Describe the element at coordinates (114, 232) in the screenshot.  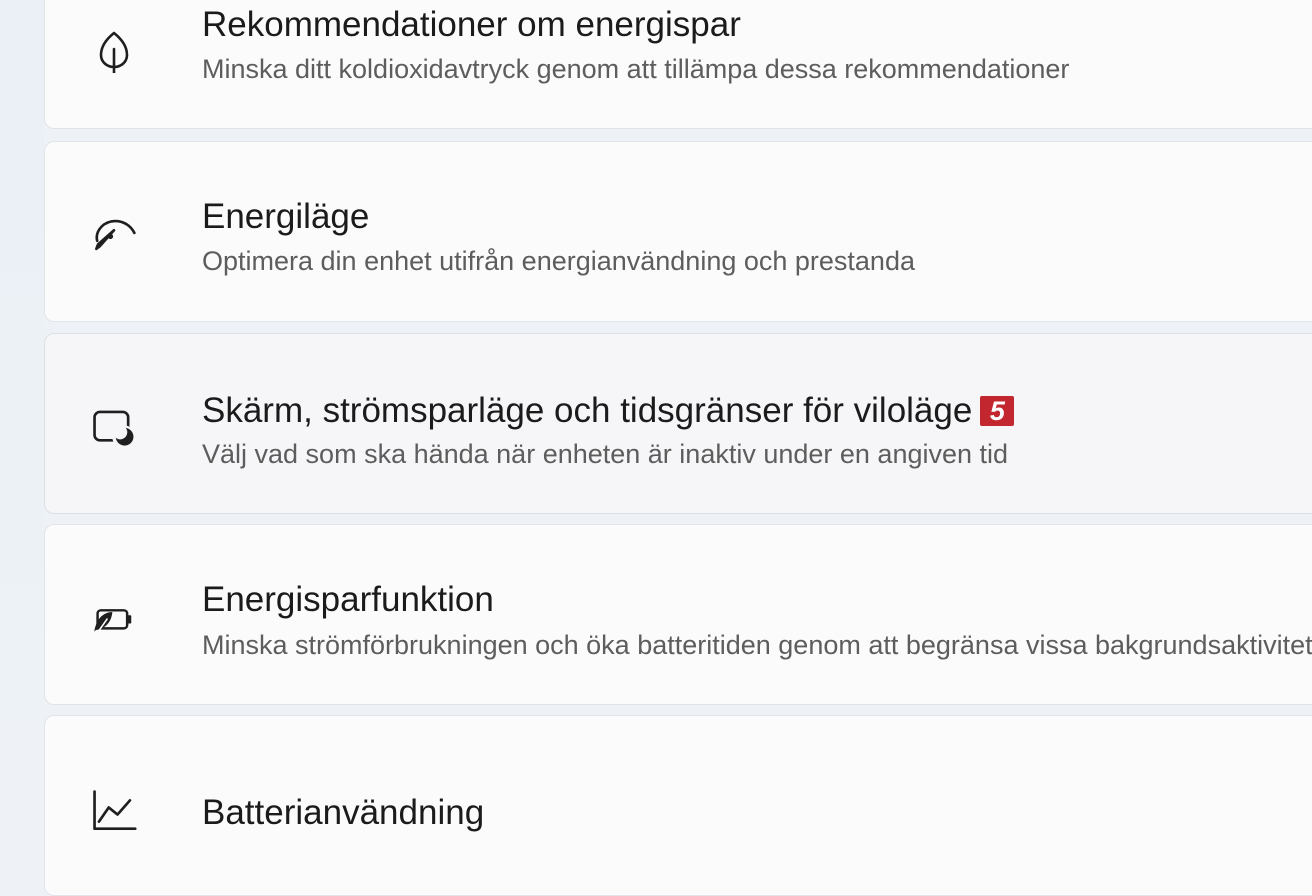
I see `speedometer-icon` at that location.